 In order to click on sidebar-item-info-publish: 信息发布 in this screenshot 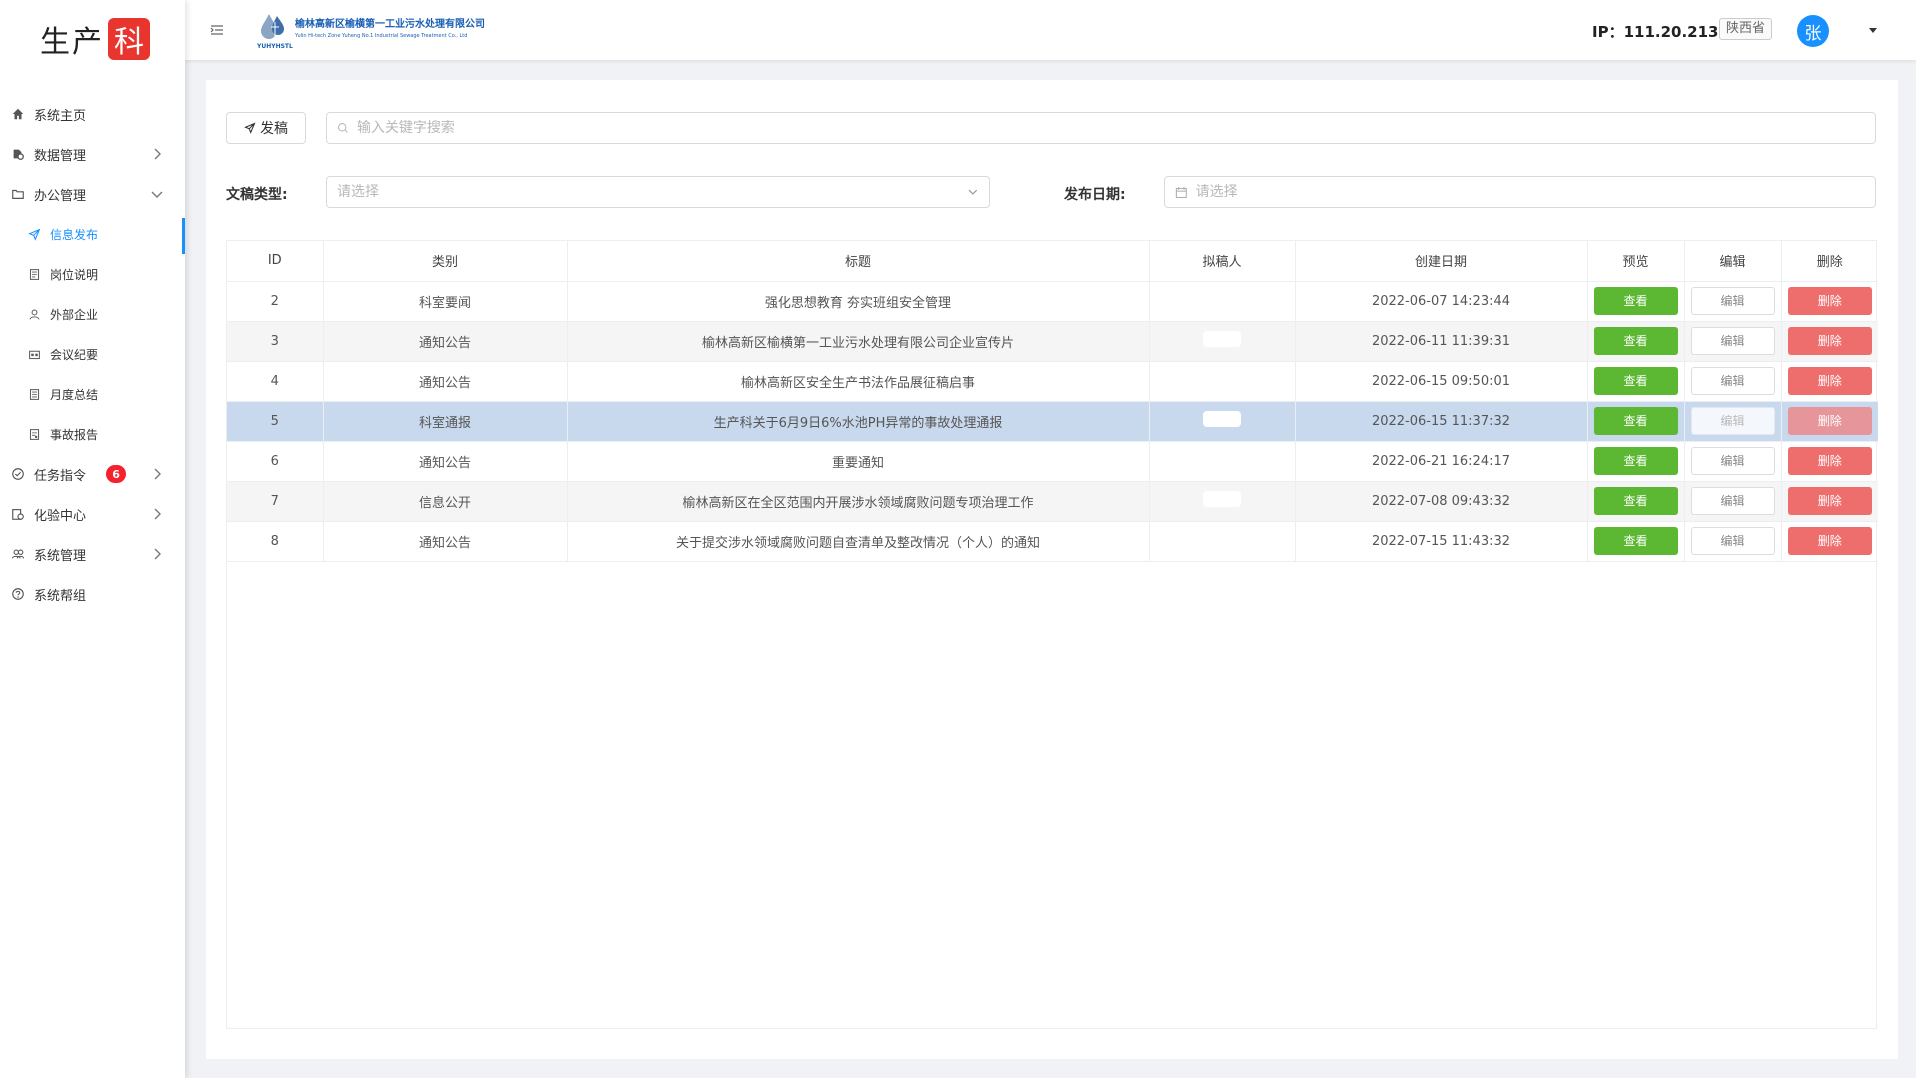, I will do `click(92, 234)`.